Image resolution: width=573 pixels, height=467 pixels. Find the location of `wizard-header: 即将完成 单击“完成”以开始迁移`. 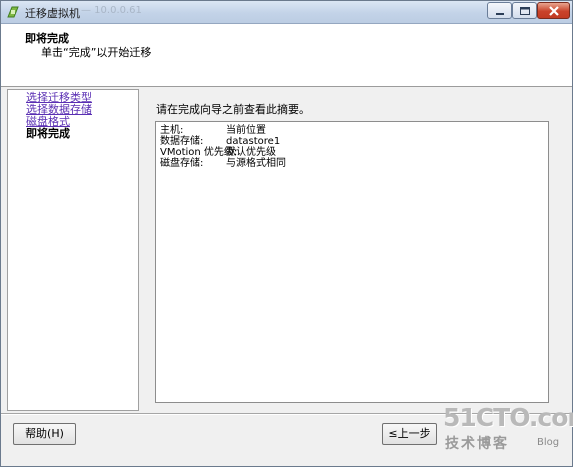

wizard-header: 即将完成 单击“完成”以开始迁移 is located at coordinates (286, 55).